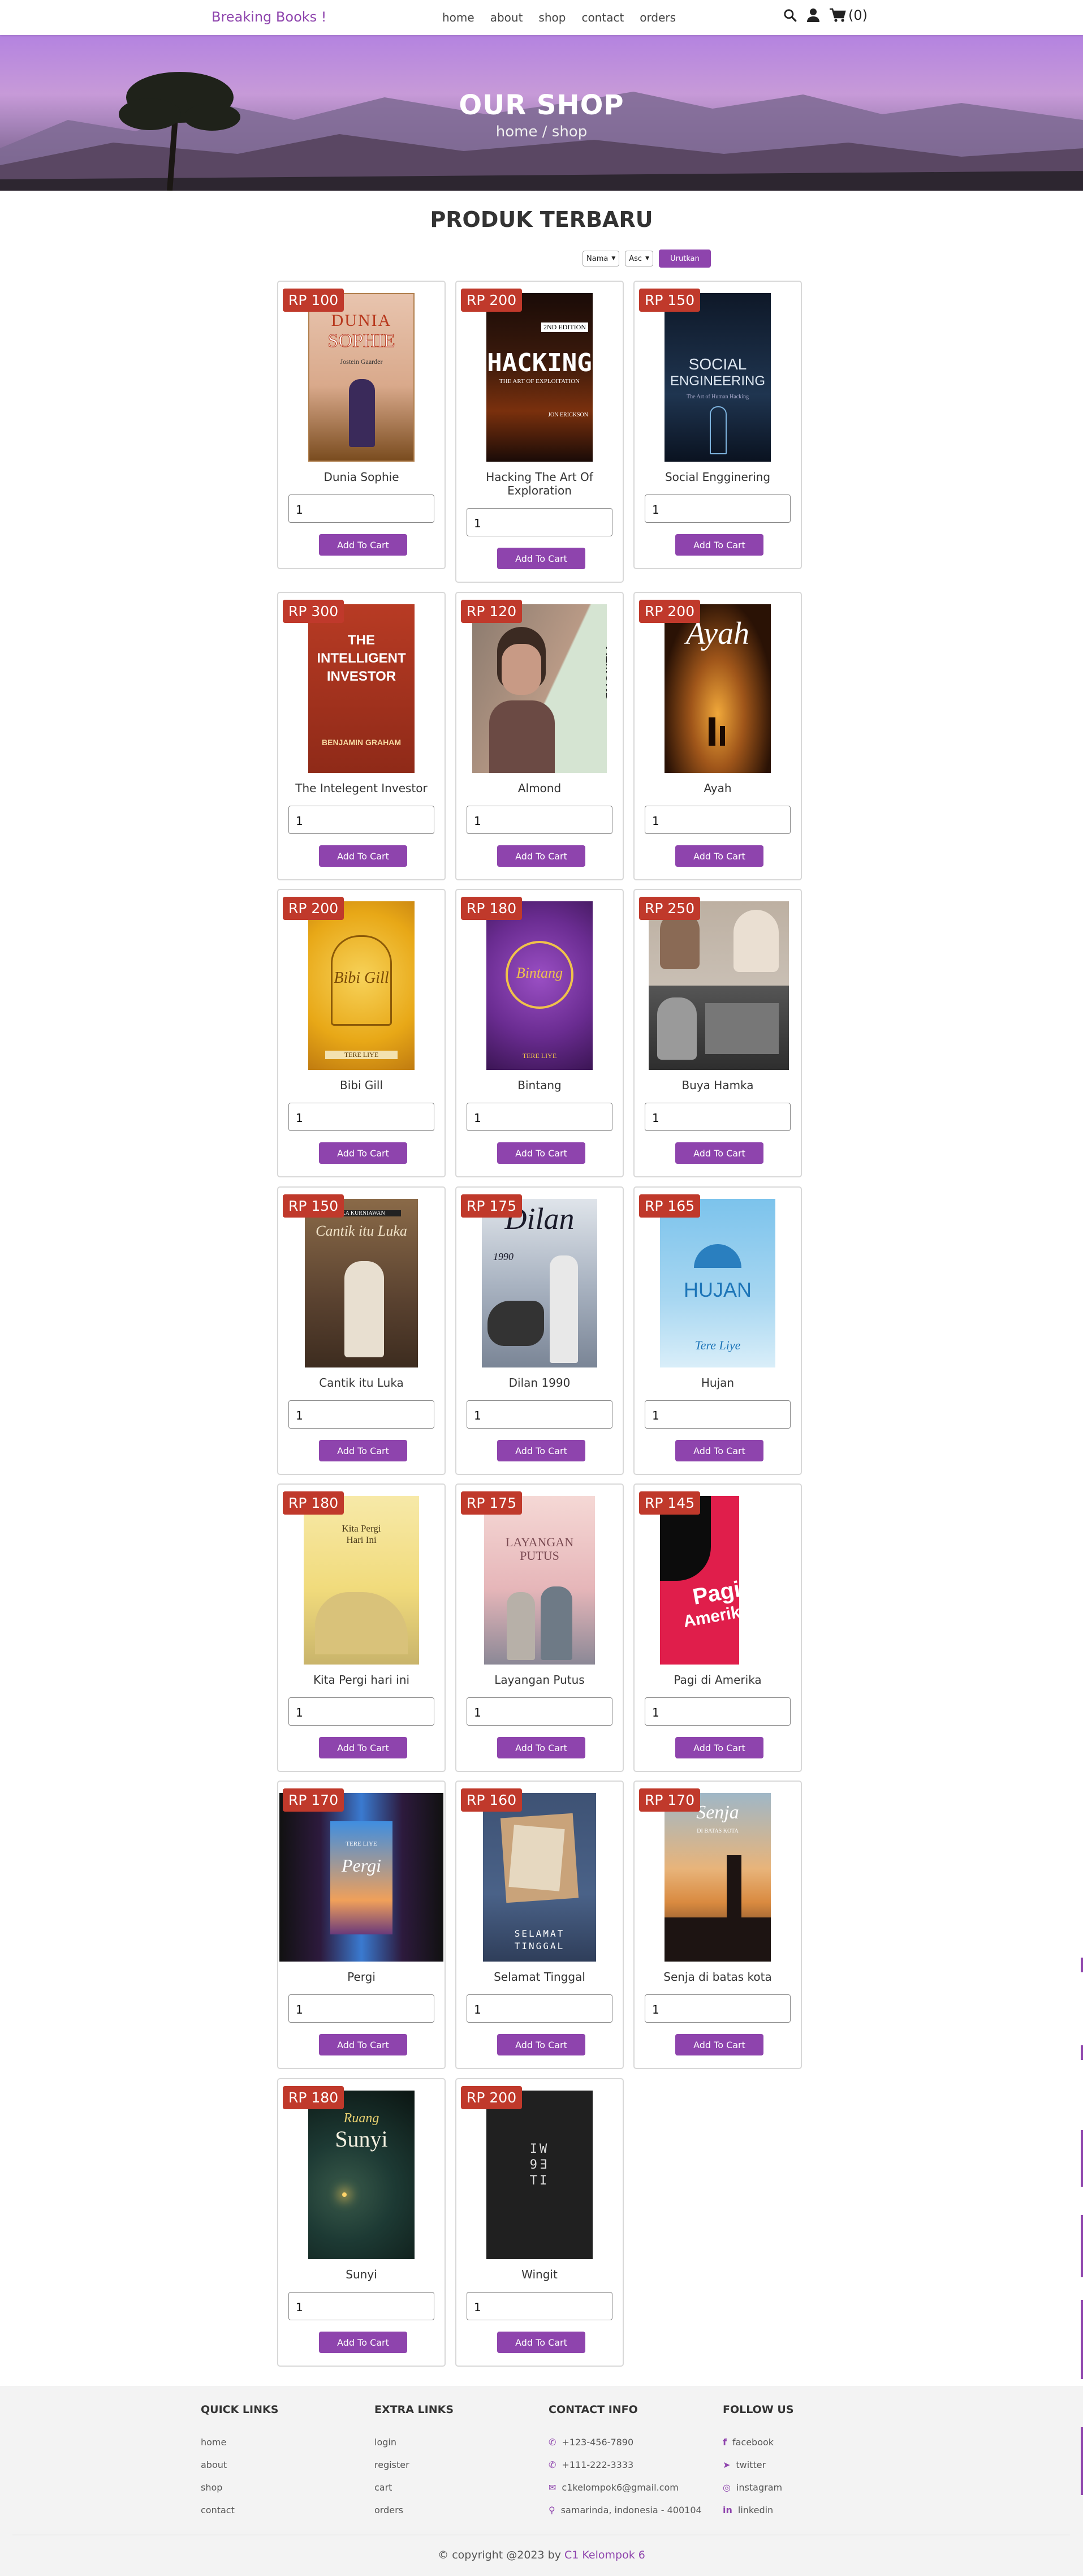 This screenshot has height=2576, width=1083. I want to click on book-cover: Bintang TERE LIYE, so click(539, 986).